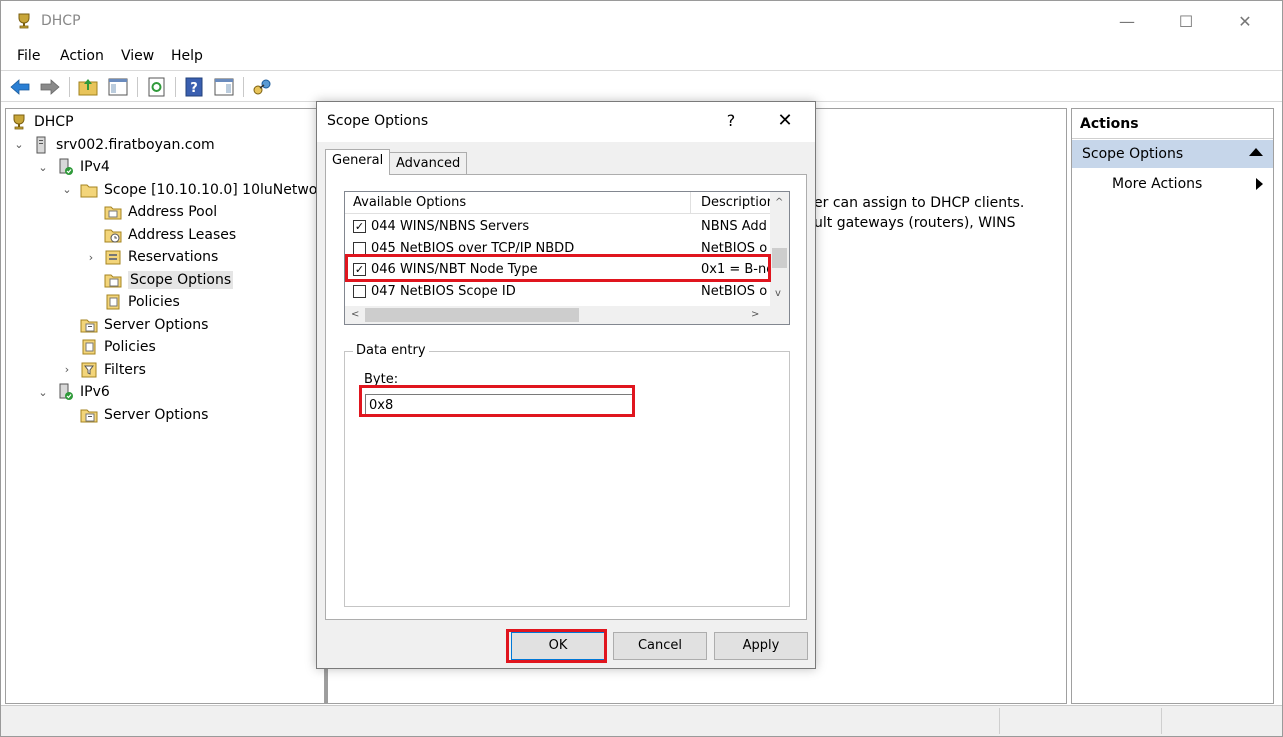 This screenshot has width=1283, height=737. I want to click on tab-advanced: Advanced, so click(428, 163).